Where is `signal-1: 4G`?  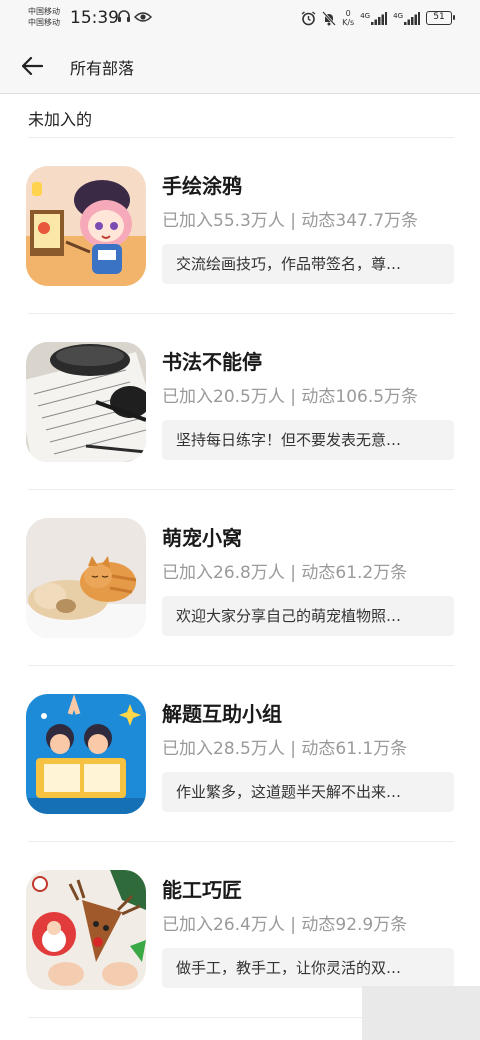 signal-1: 4G is located at coordinates (374, 18).